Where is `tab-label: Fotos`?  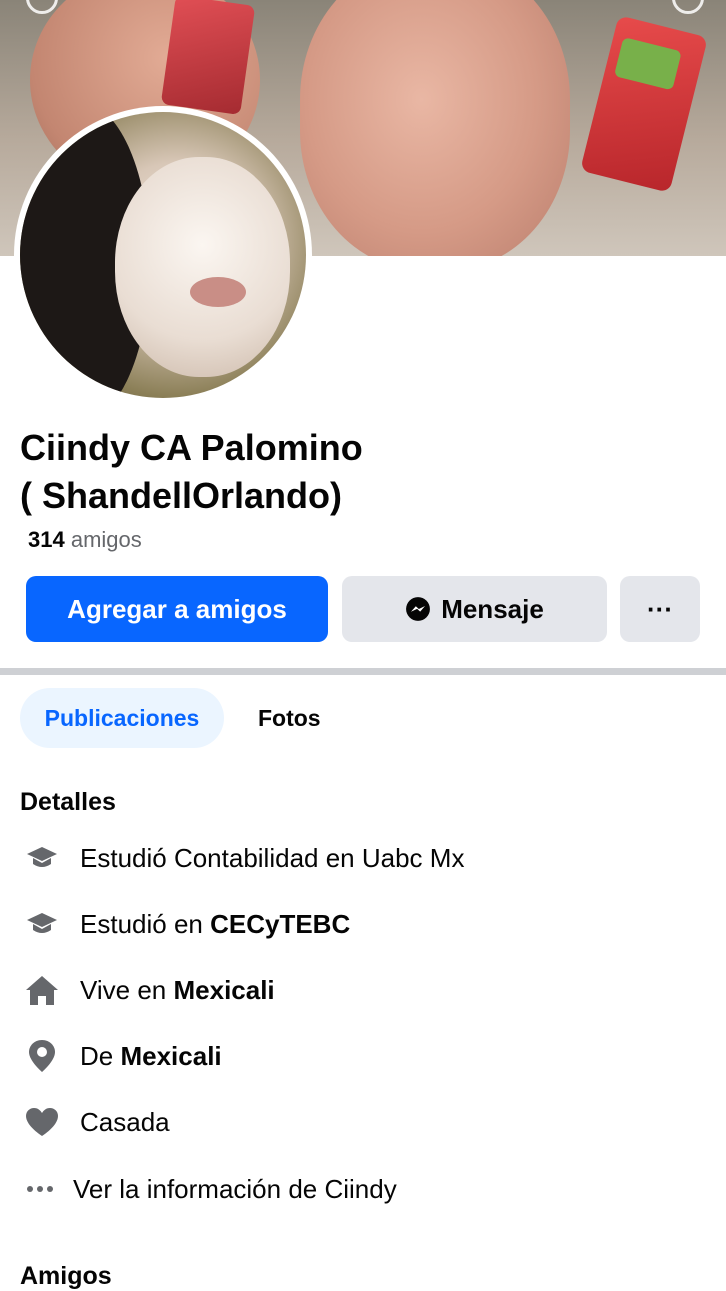 tab-label: Fotos is located at coordinates (289, 717).